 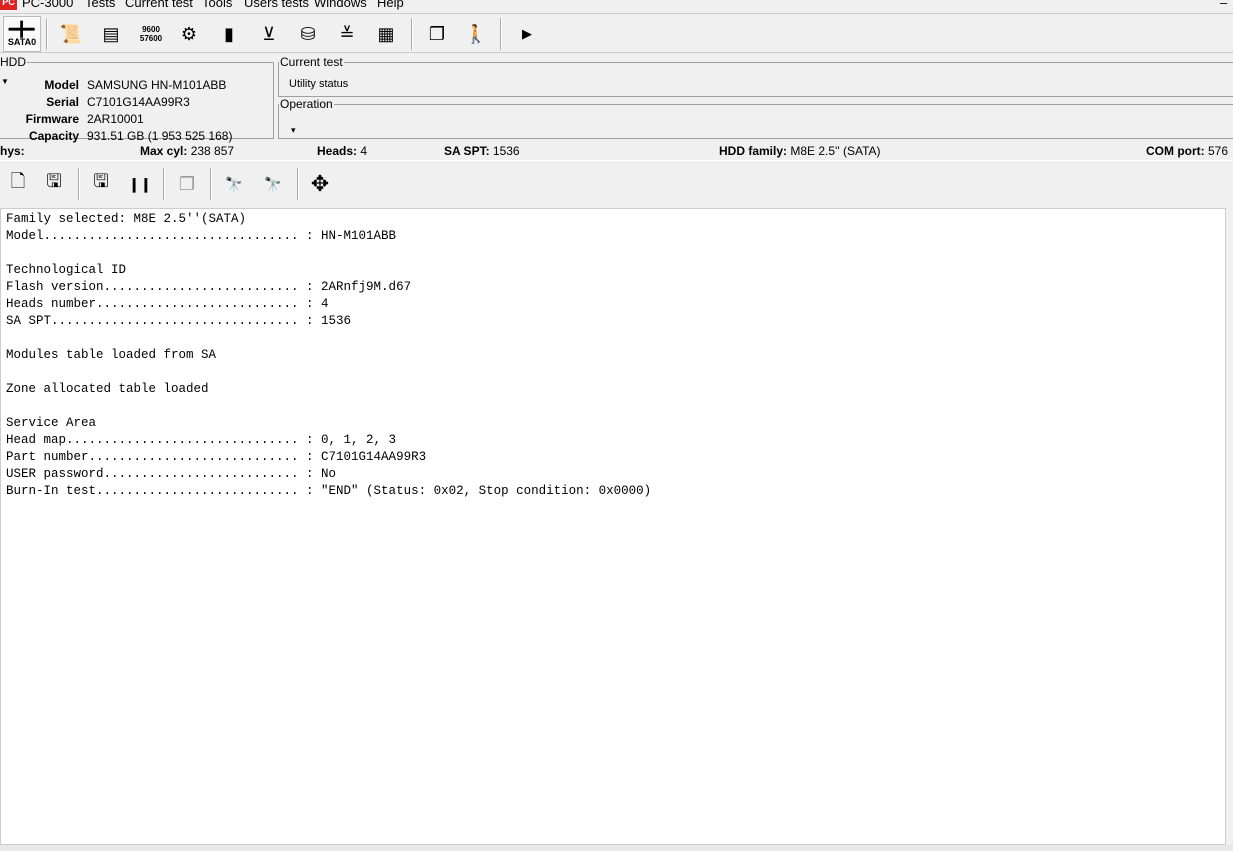 I want to click on serial-label: Serial, so click(x=62, y=102).